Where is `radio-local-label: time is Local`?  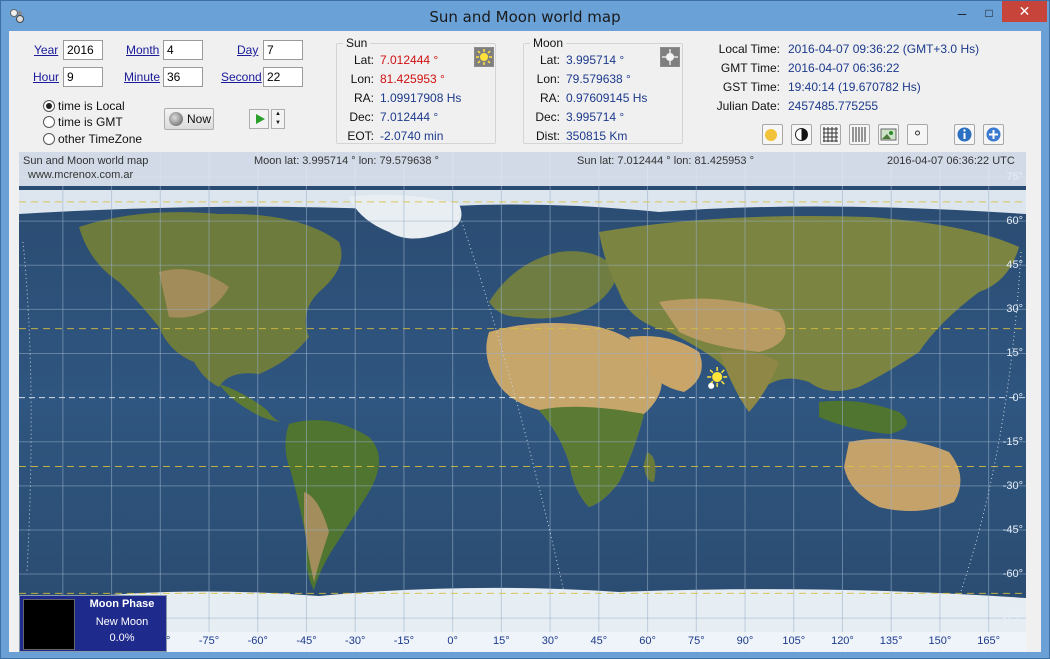
radio-local-label: time is Local is located at coordinates (91, 106).